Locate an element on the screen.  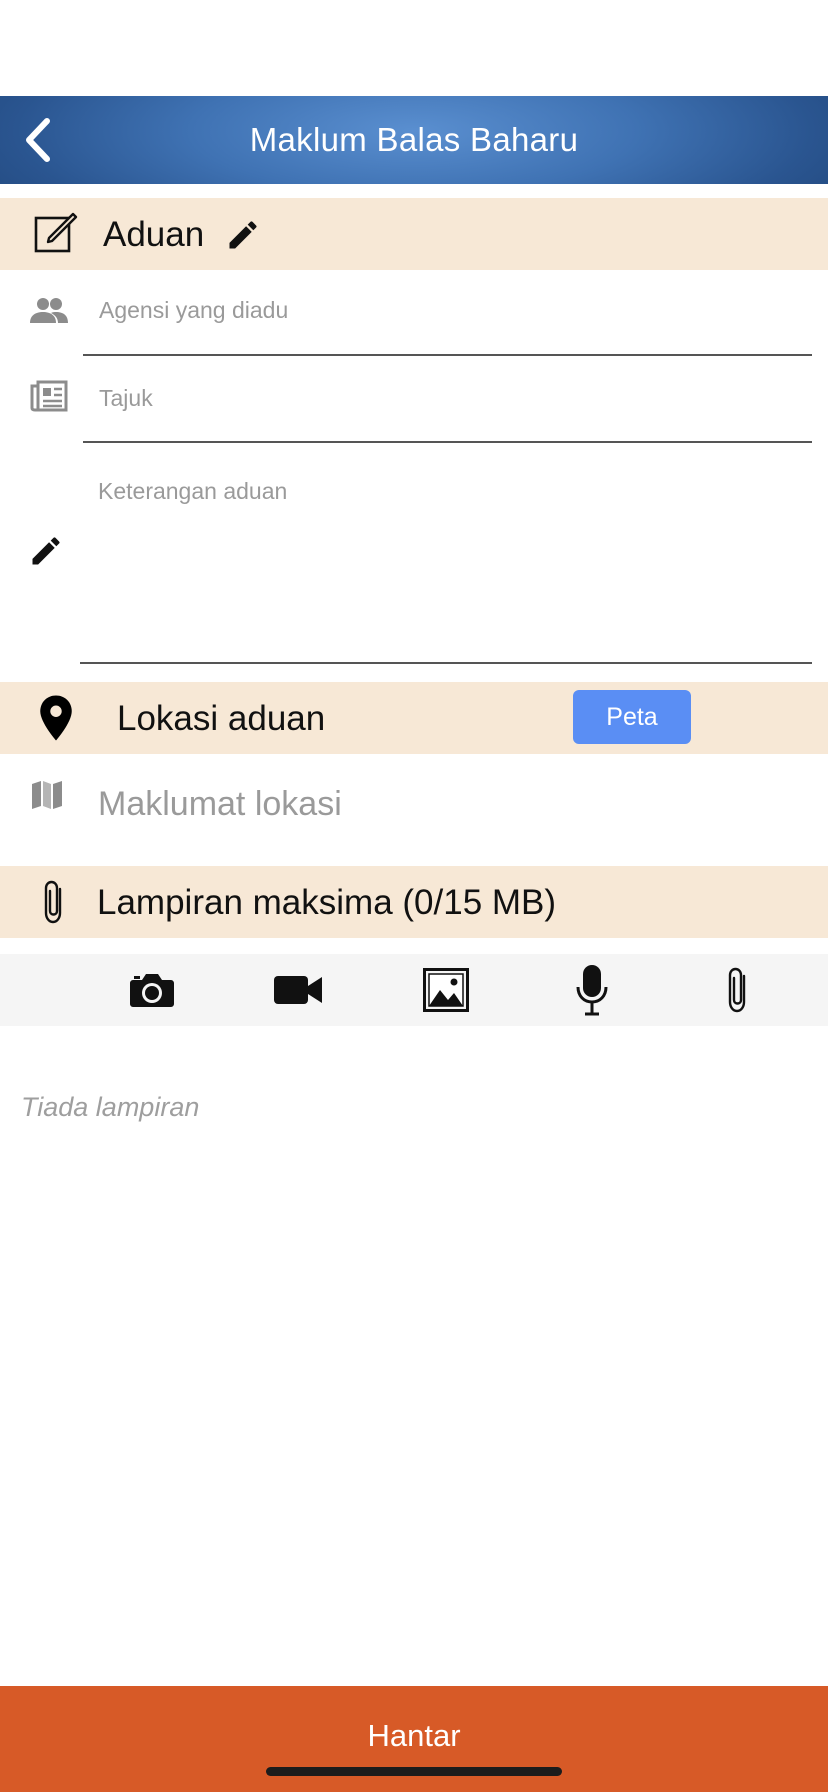
title-input is located at coordinates (449, 398).